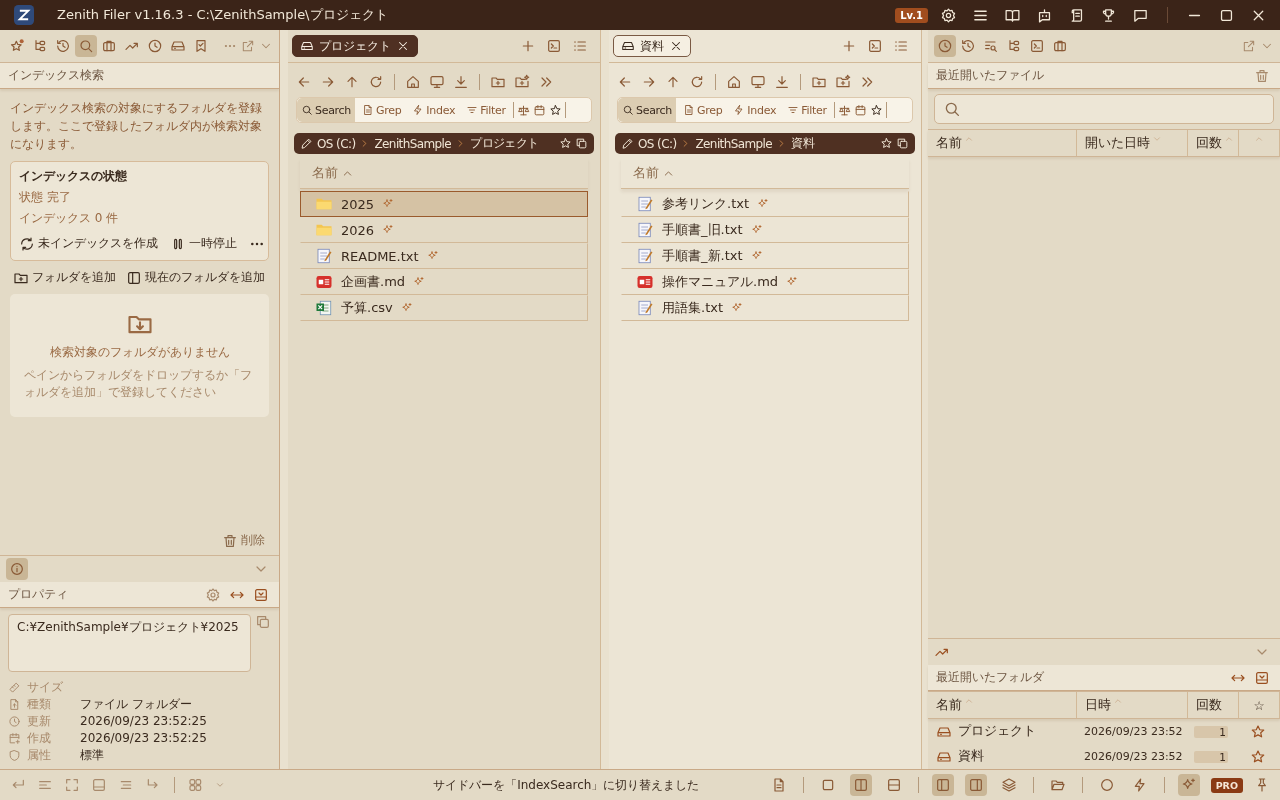  Describe the element at coordinates (566, 785) in the screenshot. I see `status-message: サイドバーを「IndexSearch」に切り替えました` at that location.